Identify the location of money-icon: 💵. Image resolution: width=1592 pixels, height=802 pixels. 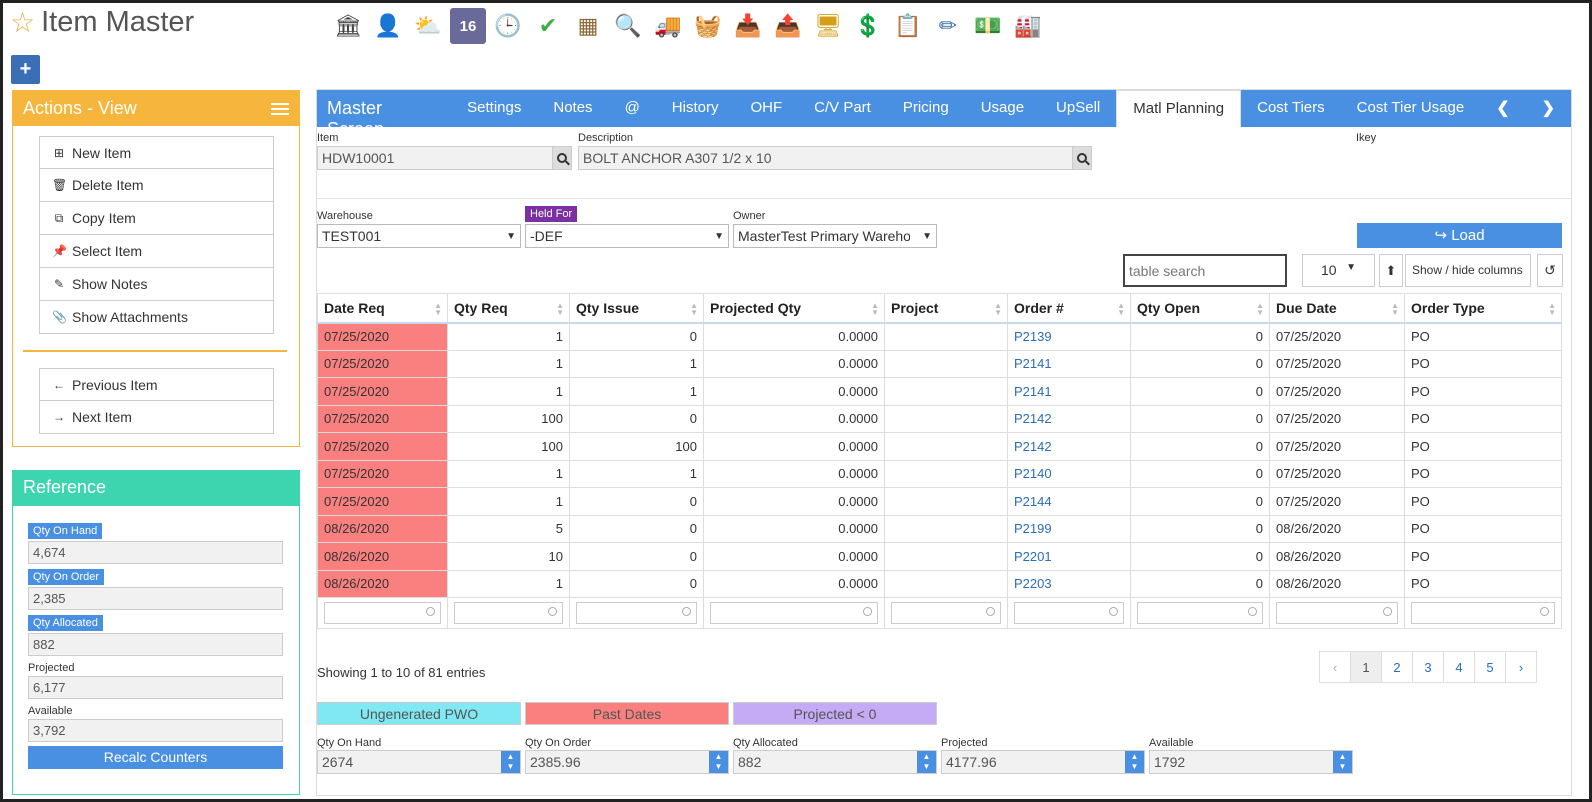
(988, 26).